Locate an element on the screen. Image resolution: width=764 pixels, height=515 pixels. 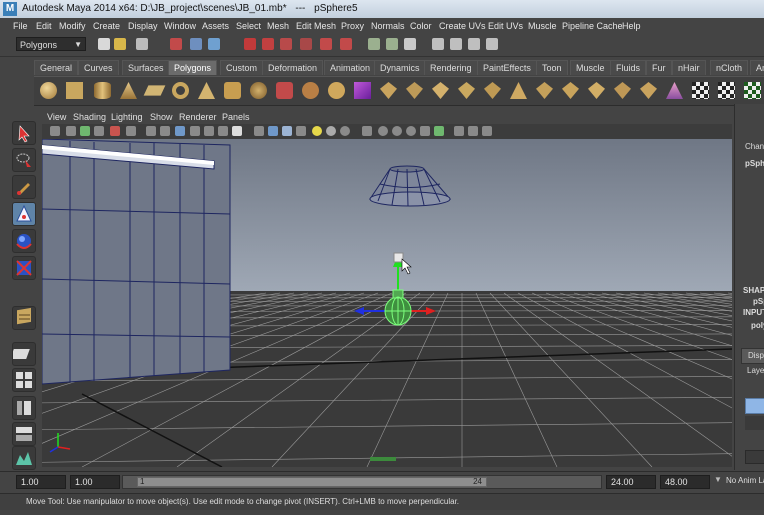
shelf-tab-curves: Curves is located at coordinates (98, 67).